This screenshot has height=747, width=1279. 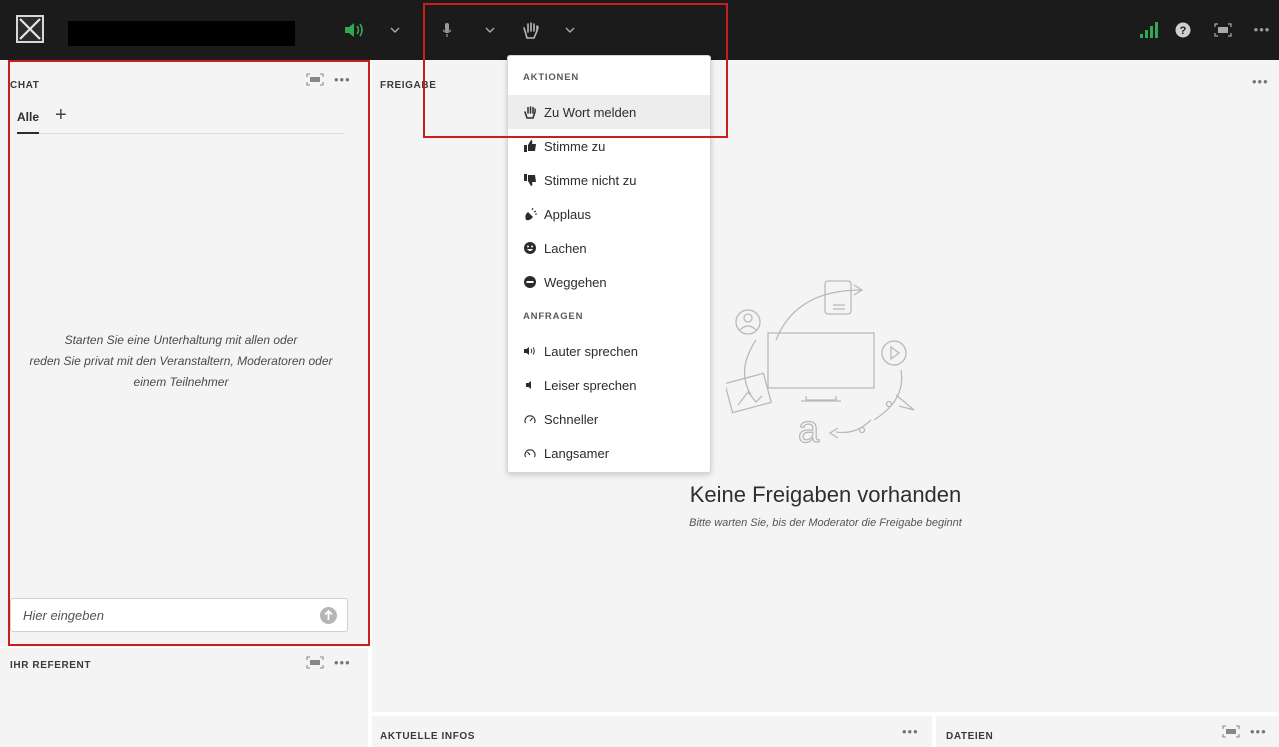 What do you see at coordinates (575, 282) in the screenshot?
I see `menu-item-label: Weggehen` at bounding box center [575, 282].